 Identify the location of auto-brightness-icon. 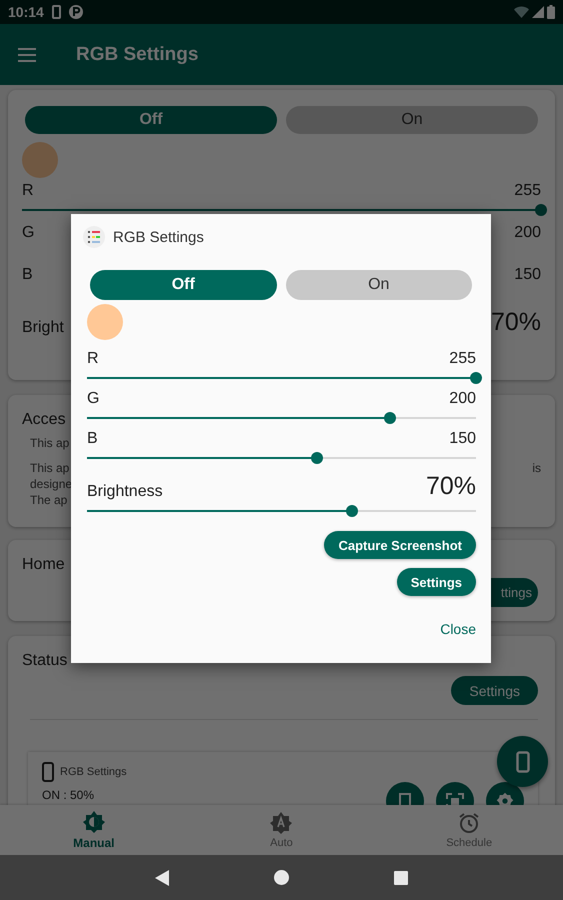
(281, 823).